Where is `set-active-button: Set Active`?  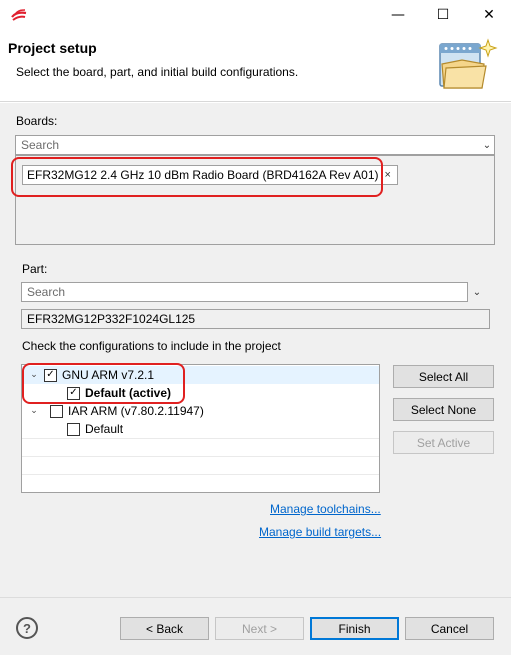 set-active-button: Set Active is located at coordinates (443, 442).